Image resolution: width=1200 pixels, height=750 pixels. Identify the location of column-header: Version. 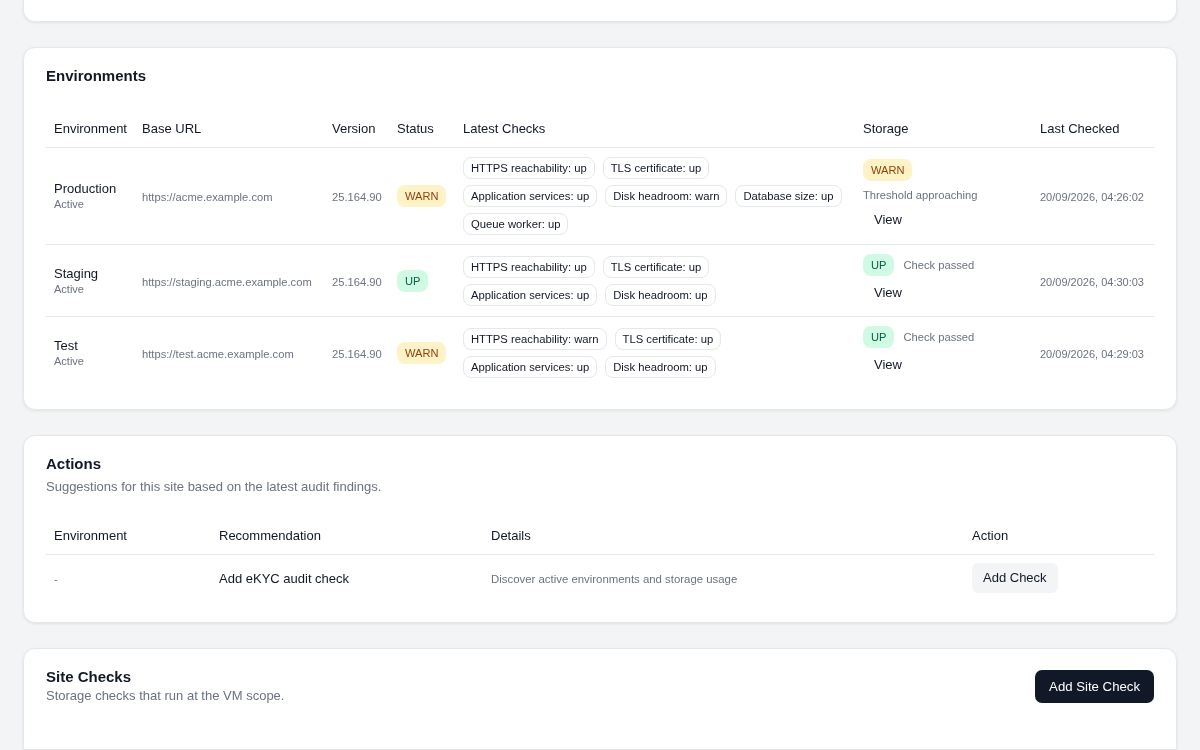
(356, 129).